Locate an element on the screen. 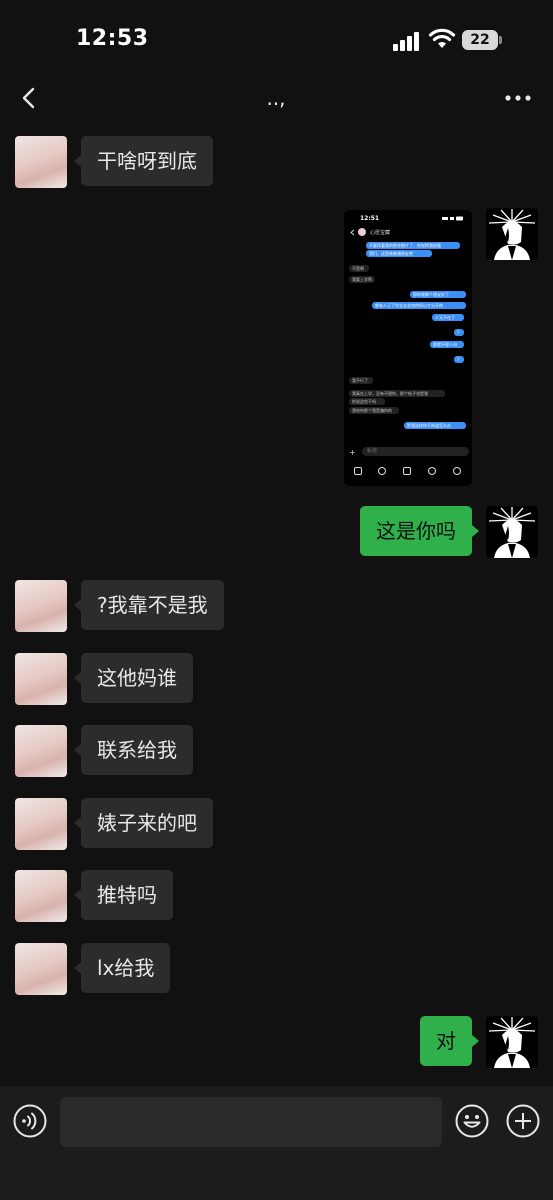  message-bubble: 推特吗 is located at coordinates (127, 895).